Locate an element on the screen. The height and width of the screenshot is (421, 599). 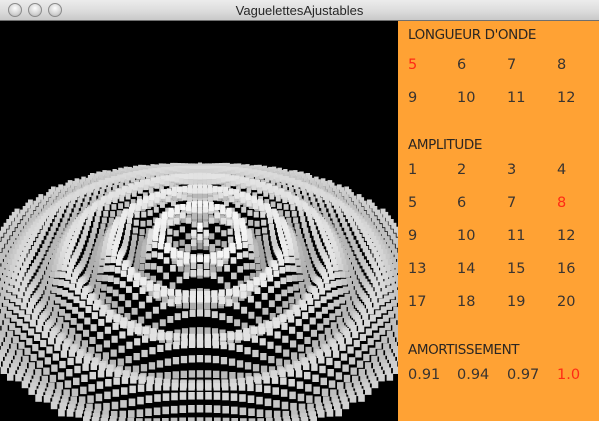
amplitude-option: 6 is located at coordinates (461, 203).